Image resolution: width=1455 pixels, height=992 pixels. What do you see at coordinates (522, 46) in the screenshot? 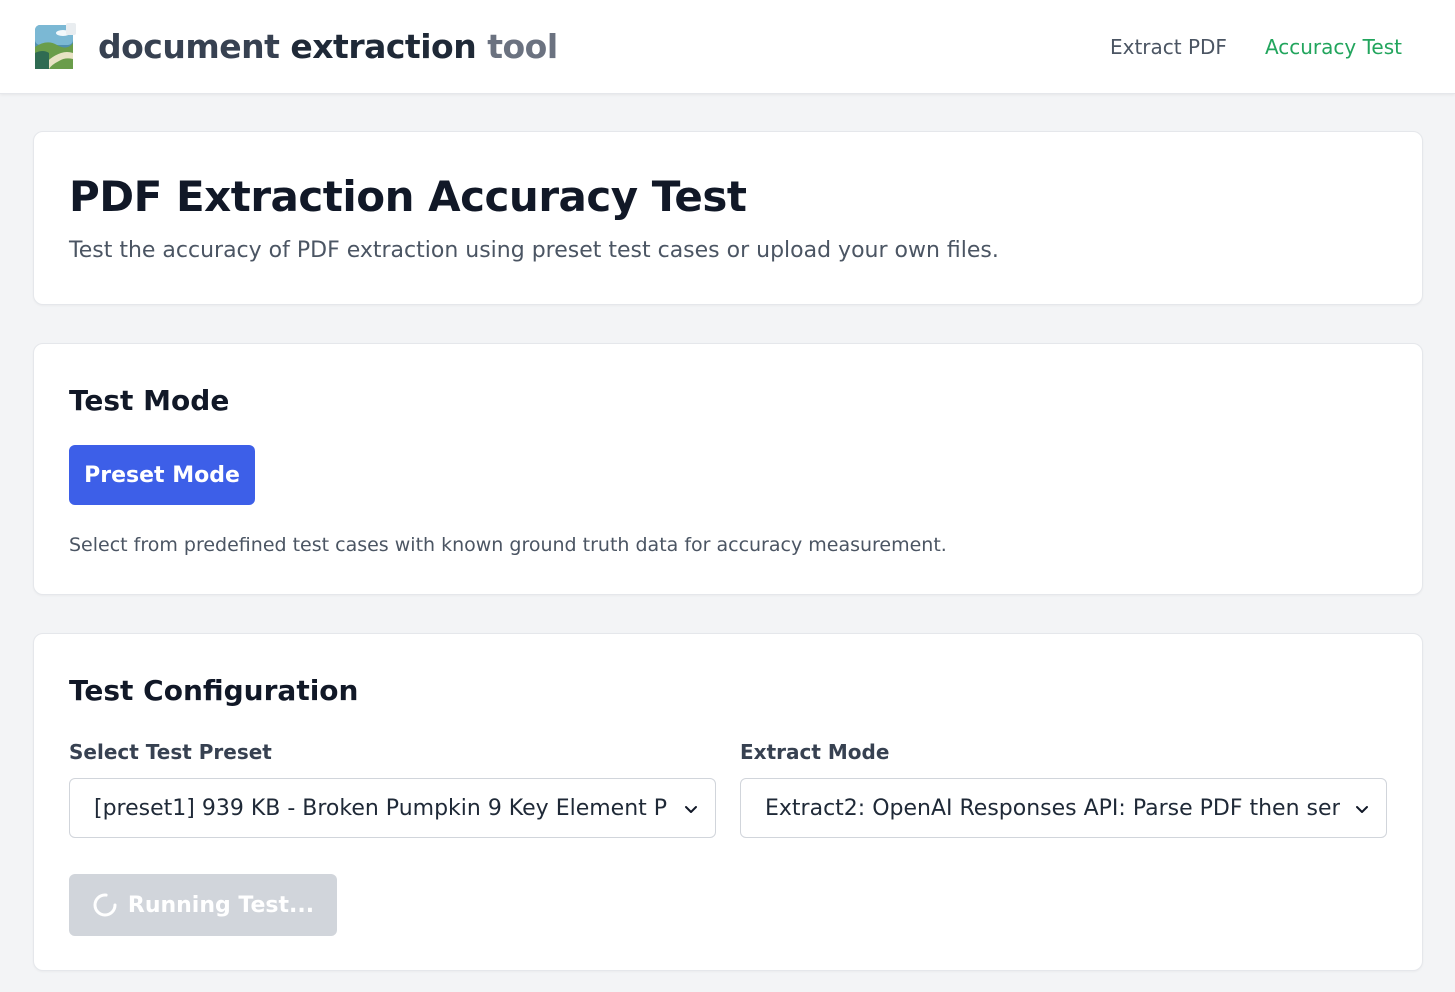
I see `brand-word-tool: tool` at bounding box center [522, 46].